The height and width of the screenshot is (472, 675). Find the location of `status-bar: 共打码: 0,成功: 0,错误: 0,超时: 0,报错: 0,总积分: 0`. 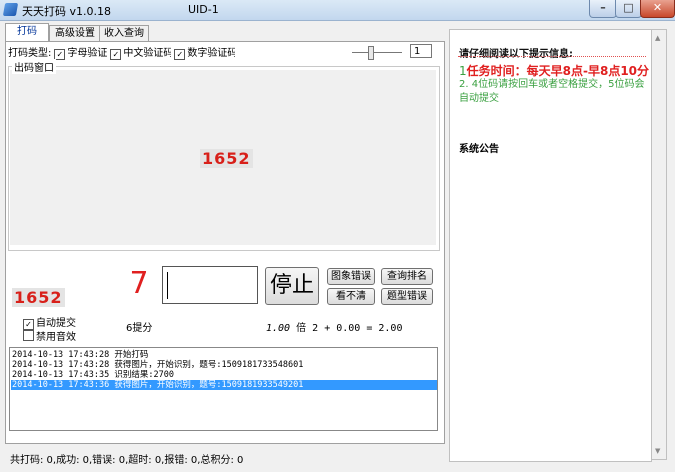

status-bar: 共打码: 0,成功: 0,错误: 0,超时: 0,报错: 0,总积分: 0 is located at coordinates (127, 460).